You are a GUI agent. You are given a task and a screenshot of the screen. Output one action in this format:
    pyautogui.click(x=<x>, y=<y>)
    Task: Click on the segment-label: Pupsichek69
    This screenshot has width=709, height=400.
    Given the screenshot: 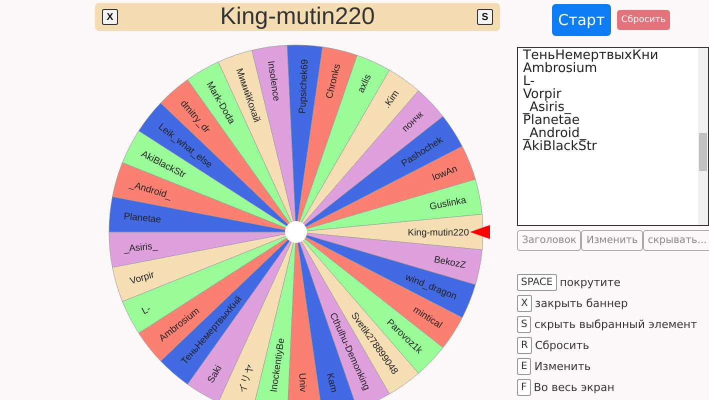 What is the action you would take?
    pyautogui.click(x=304, y=86)
    